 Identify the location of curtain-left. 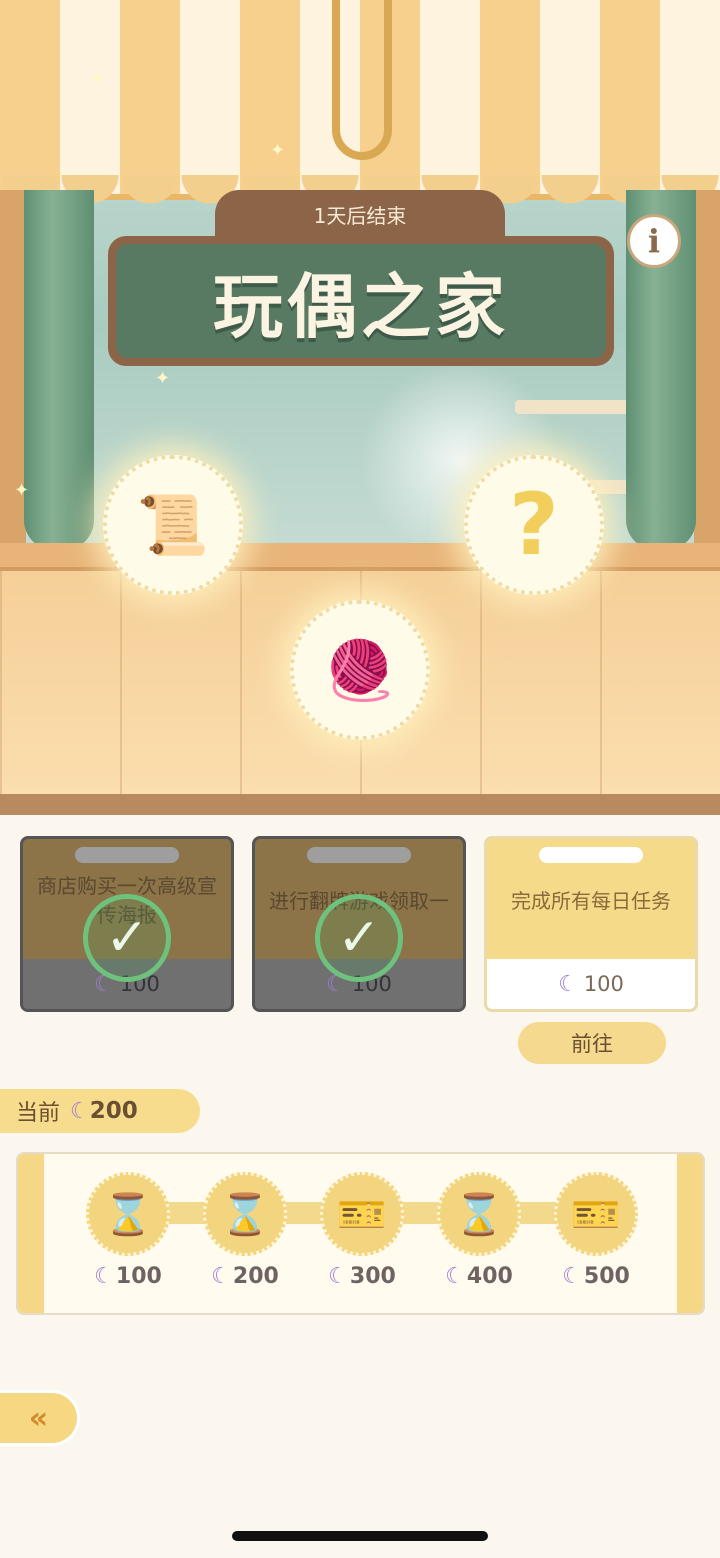
(59, 370).